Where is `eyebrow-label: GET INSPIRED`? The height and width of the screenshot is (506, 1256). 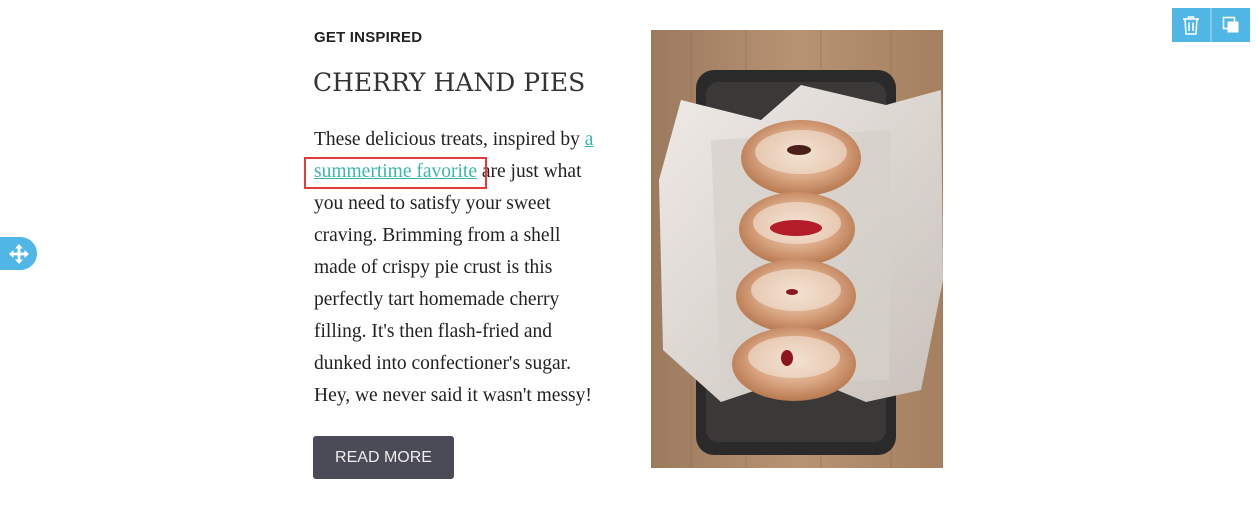 eyebrow-label: GET INSPIRED is located at coordinates (368, 37).